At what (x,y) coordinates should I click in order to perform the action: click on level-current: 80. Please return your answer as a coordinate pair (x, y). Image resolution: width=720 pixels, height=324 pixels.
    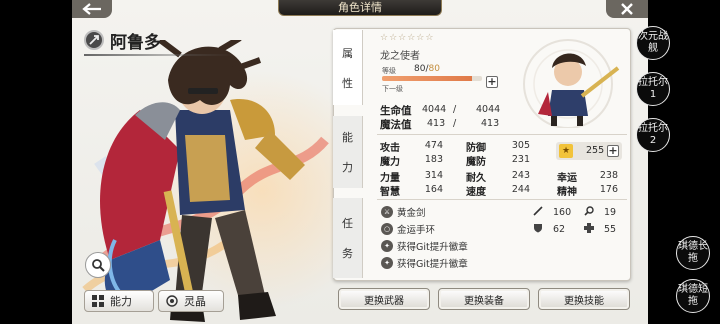
    Looking at the image, I should click on (420, 69).